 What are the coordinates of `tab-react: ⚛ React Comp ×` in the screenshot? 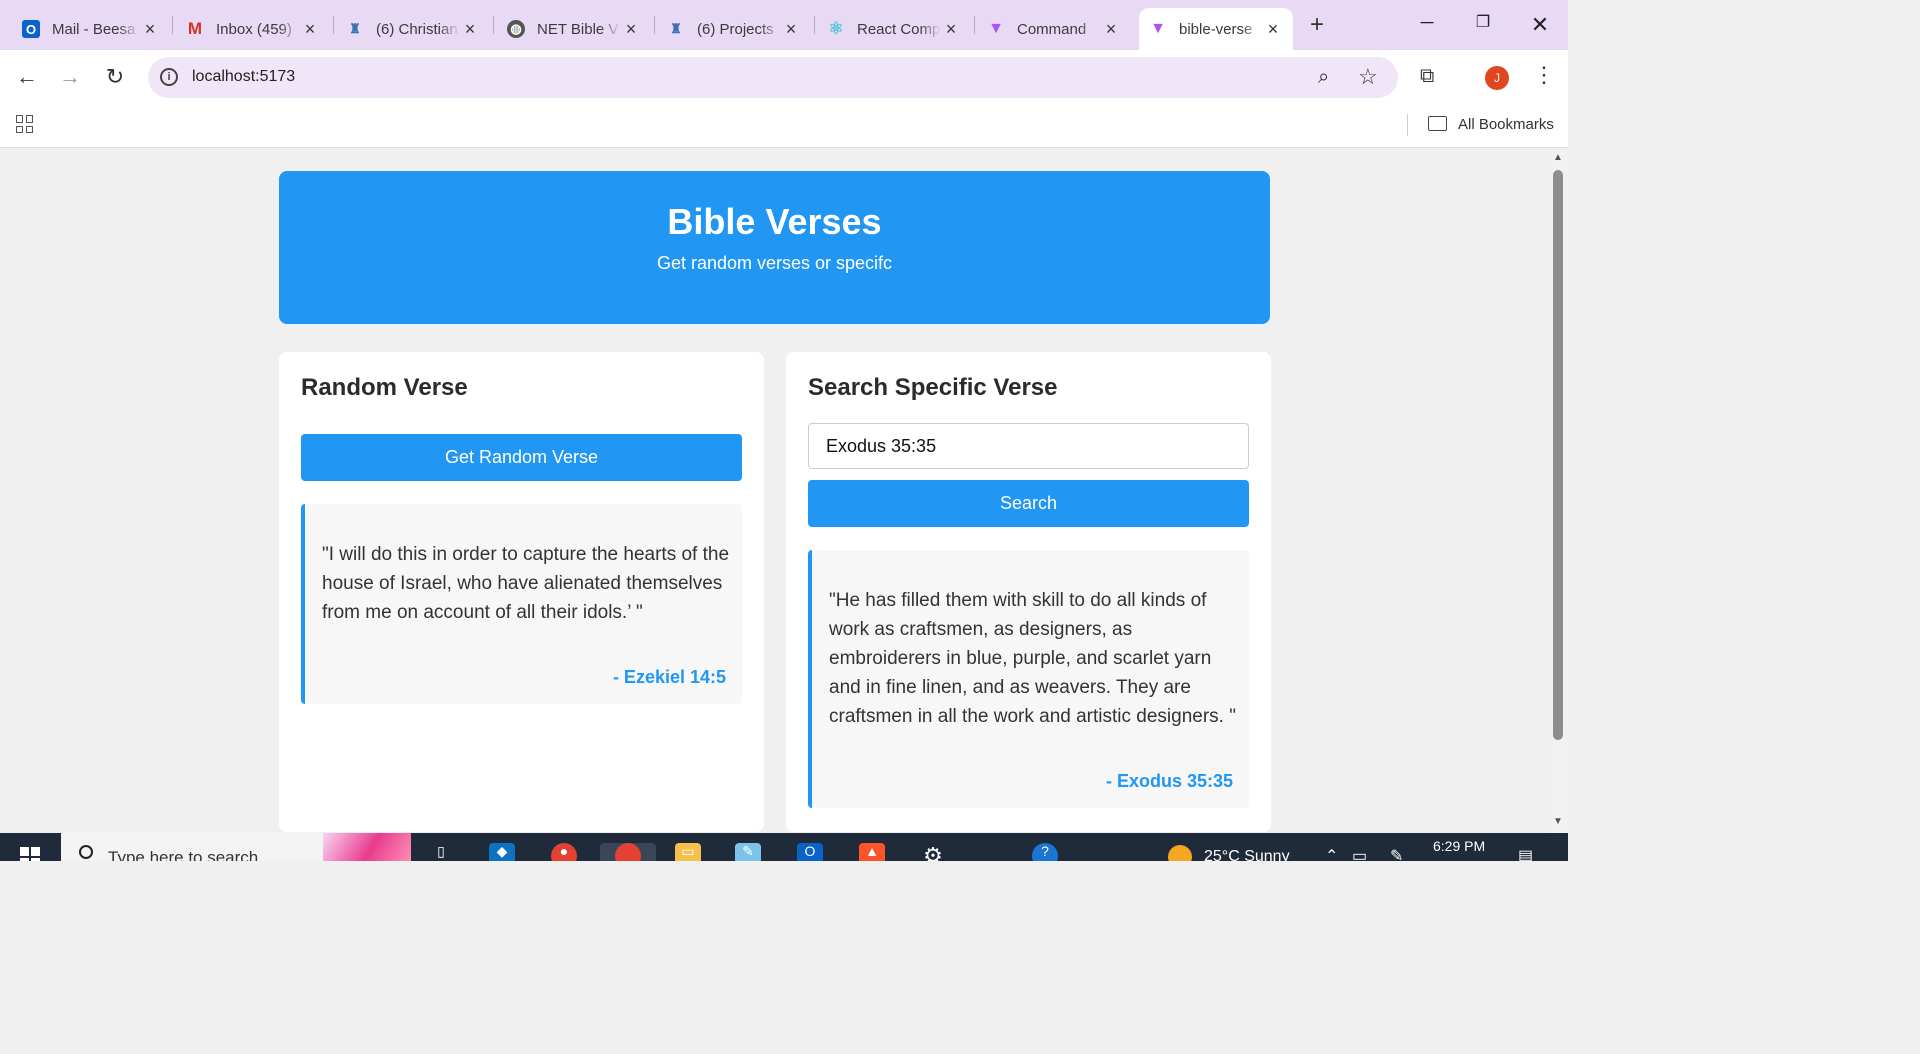 It's located at (888, 29).